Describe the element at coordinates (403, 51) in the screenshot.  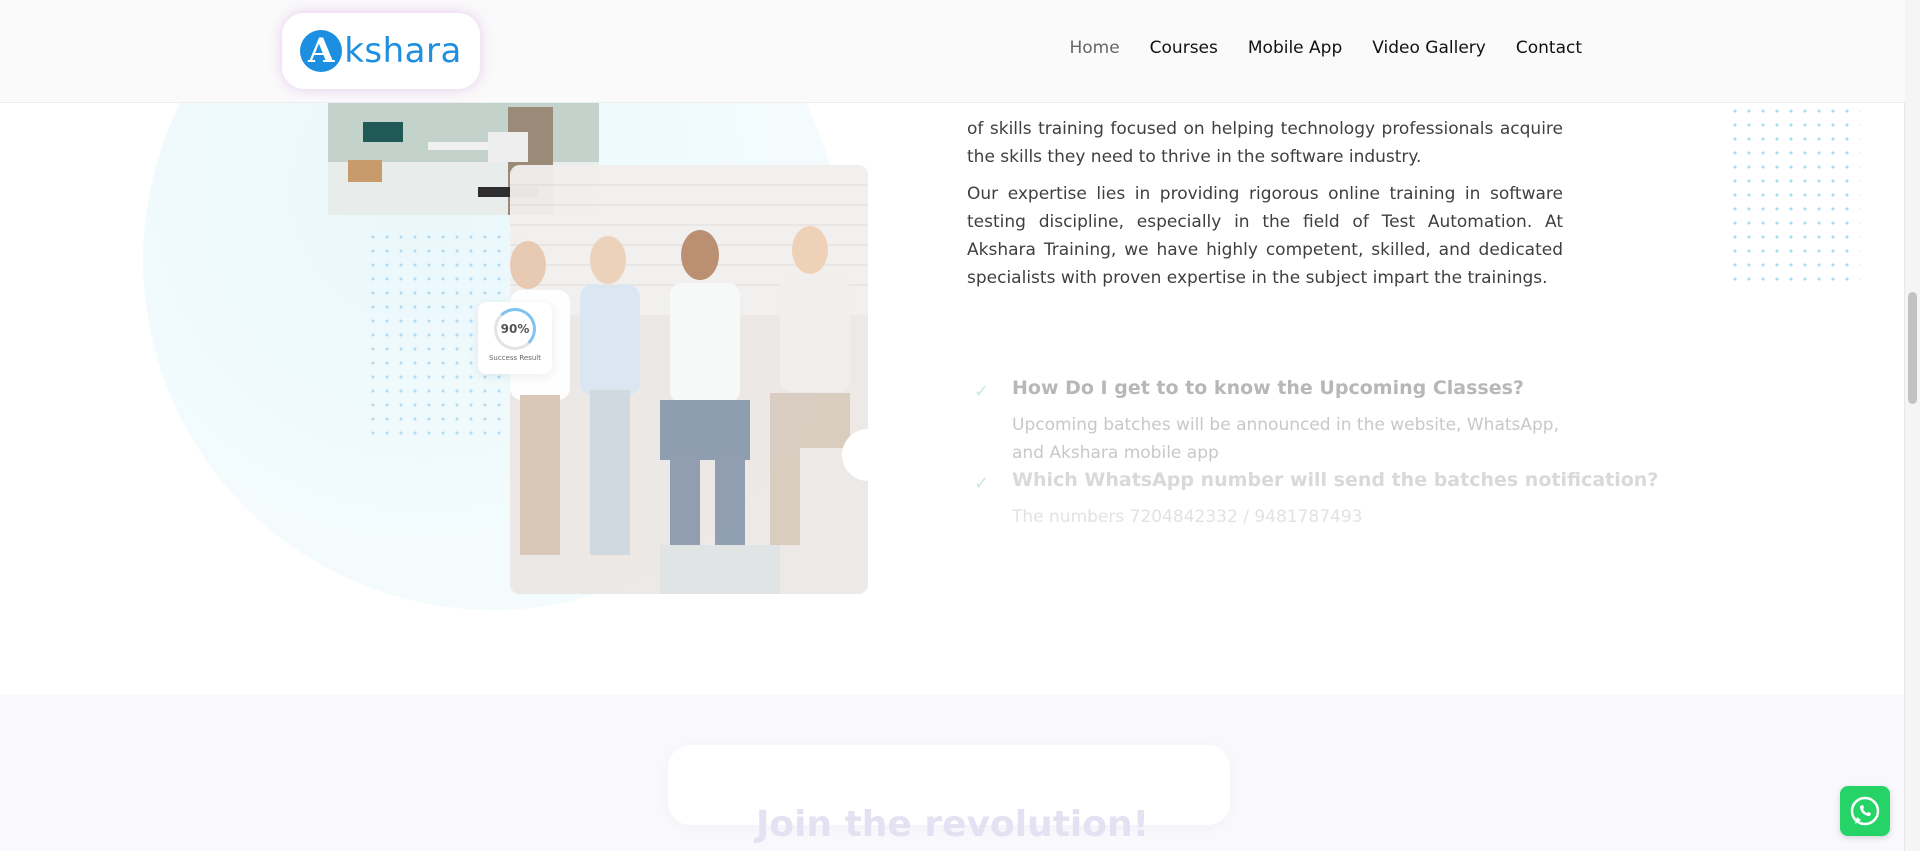
I see `logo-text: kshara` at that location.